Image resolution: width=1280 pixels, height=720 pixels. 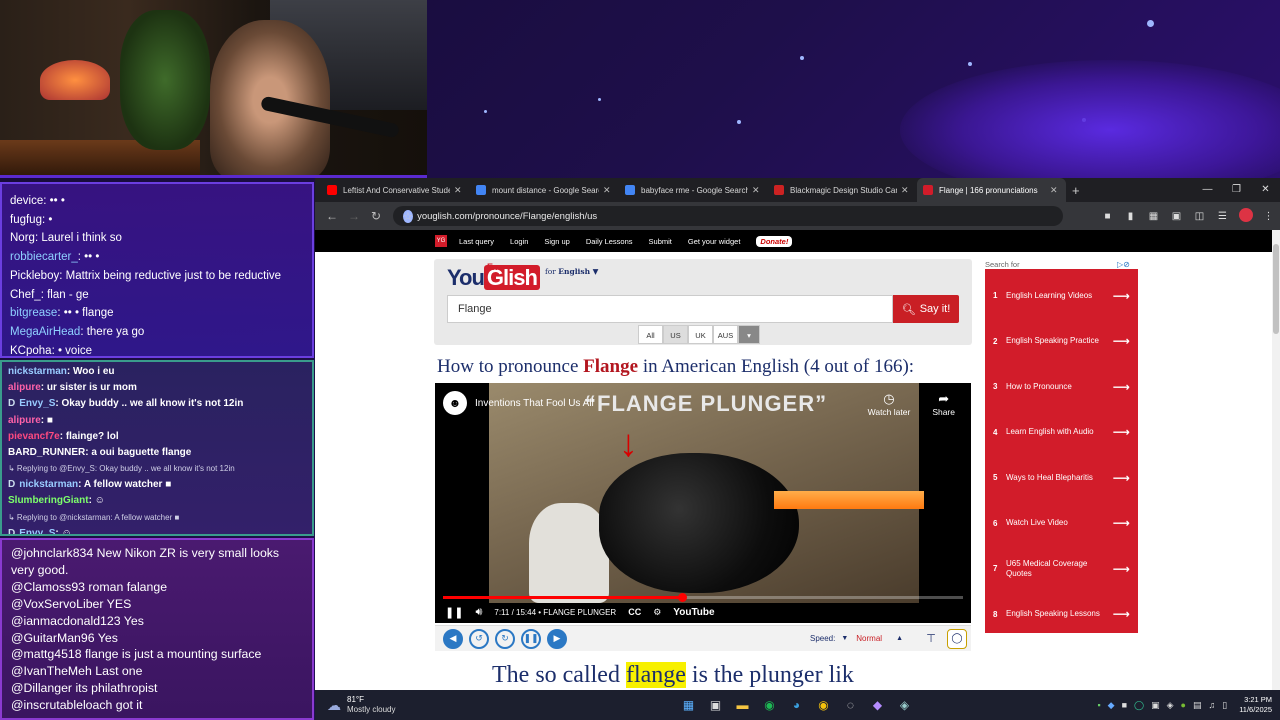 What do you see at coordinates (1061, 387) in the screenshot?
I see `ad-item: 3 How to Pronounce ⟶` at bounding box center [1061, 387].